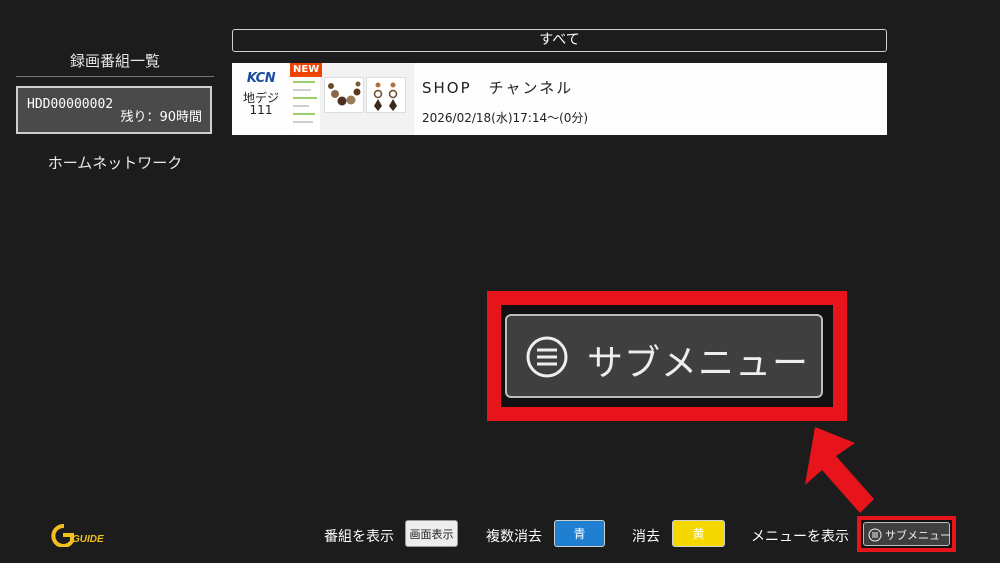 The width and height of the screenshot is (1000, 563). Describe the element at coordinates (646, 537) in the screenshot. I see `delete-label: 消去` at that location.